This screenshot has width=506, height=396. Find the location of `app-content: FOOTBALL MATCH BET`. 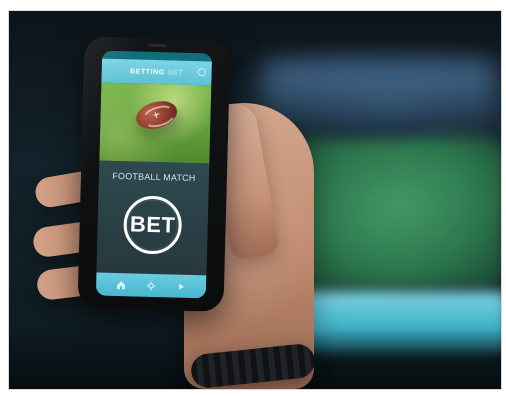

app-content: FOOTBALL MATCH BET is located at coordinates (153, 218).